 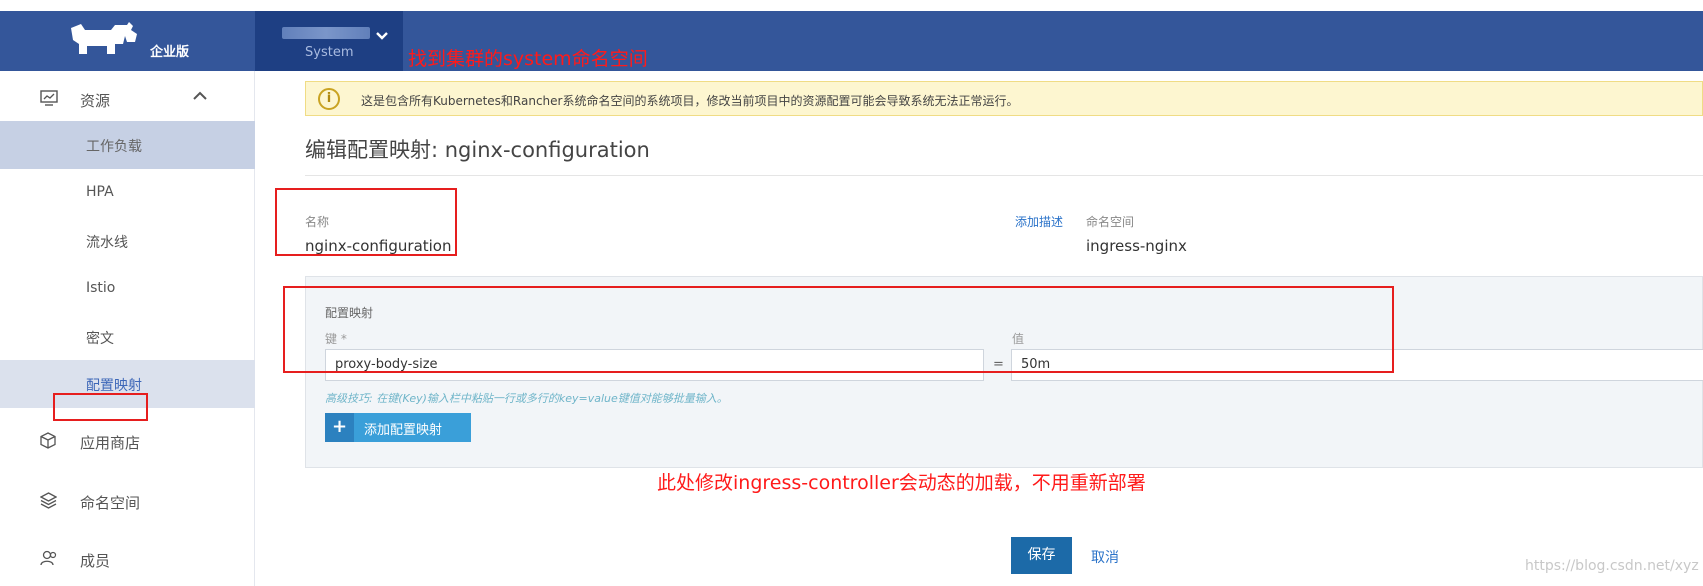 What do you see at coordinates (127, 193) in the screenshot?
I see `sidebar-item-hpa: HPA` at bounding box center [127, 193].